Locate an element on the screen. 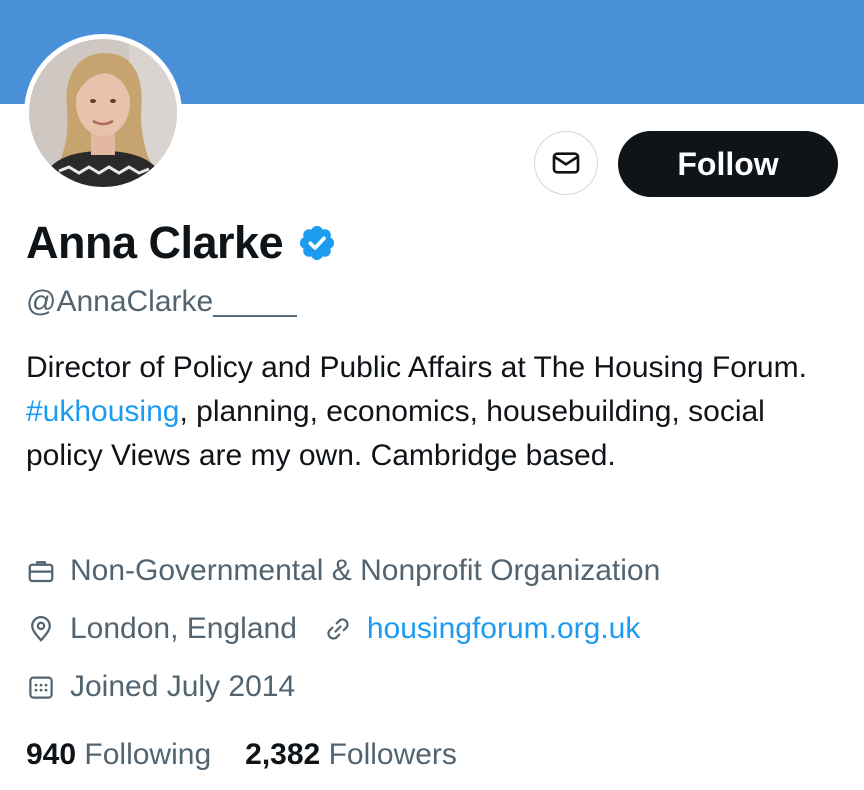 The height and width of the screenshot is (790, 864). profile-joined-date: Joined July 2014 is located at coordinates (183, 686).